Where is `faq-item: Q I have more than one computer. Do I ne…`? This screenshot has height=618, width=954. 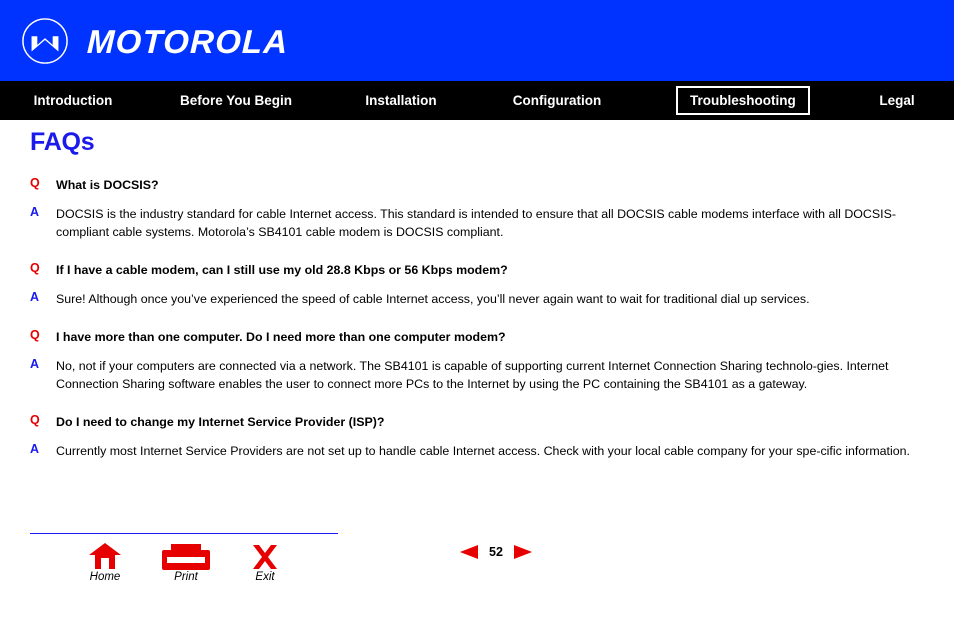
faq-item: Q I have more than one computer. Do I ne… is located at coordinates (477, 360).